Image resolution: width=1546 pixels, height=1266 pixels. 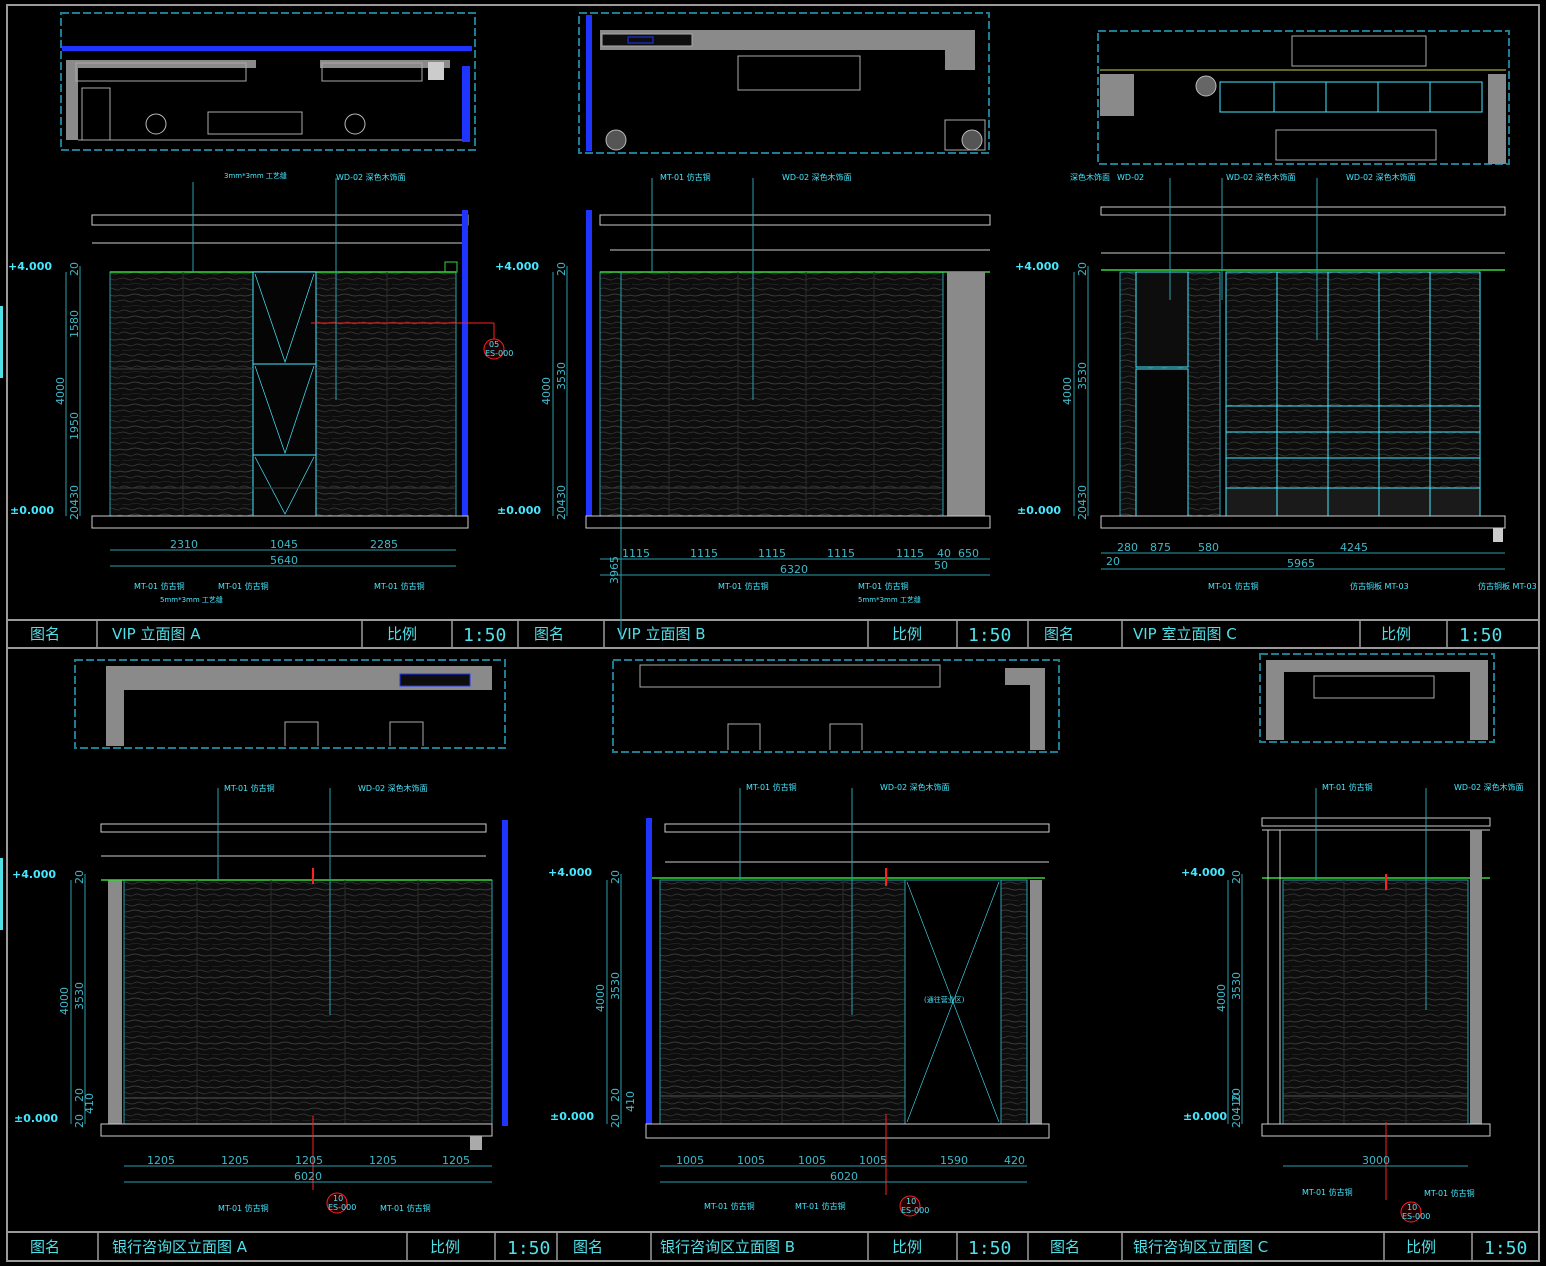 I want to click on tb2-scale-1: 1:50, so click(x=528, y=1248).